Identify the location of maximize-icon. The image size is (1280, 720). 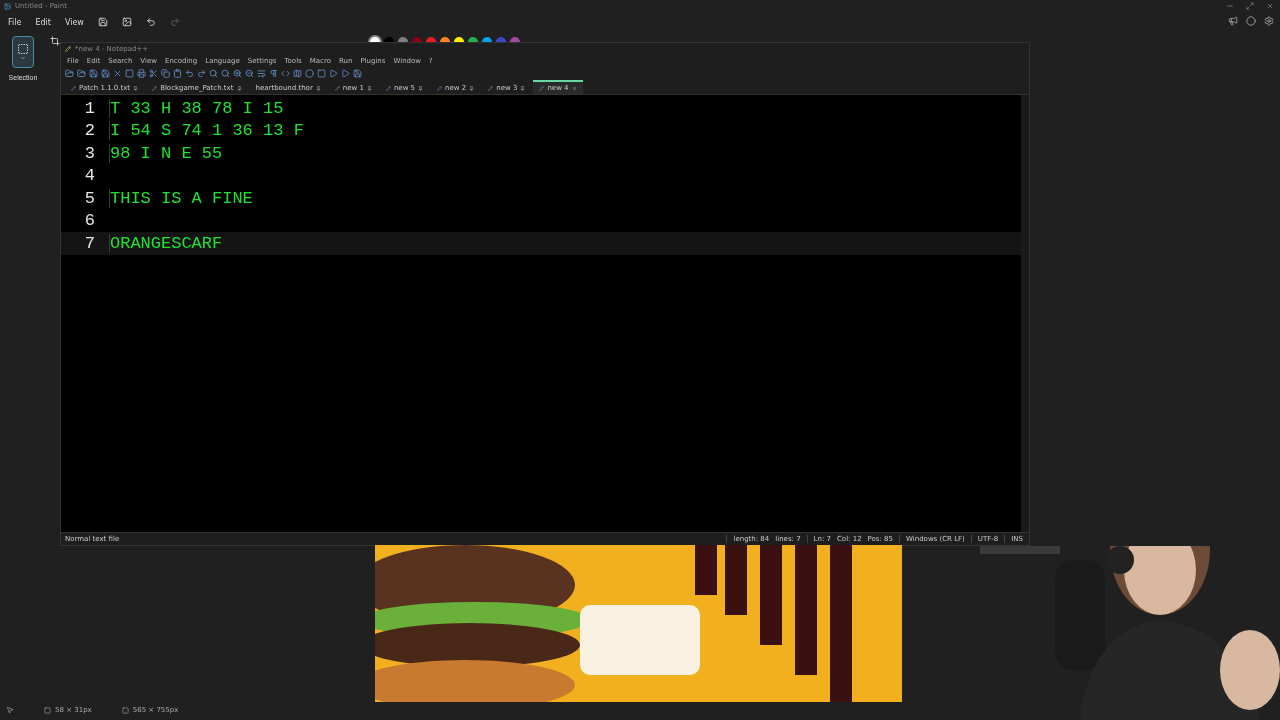
(1250, 6).